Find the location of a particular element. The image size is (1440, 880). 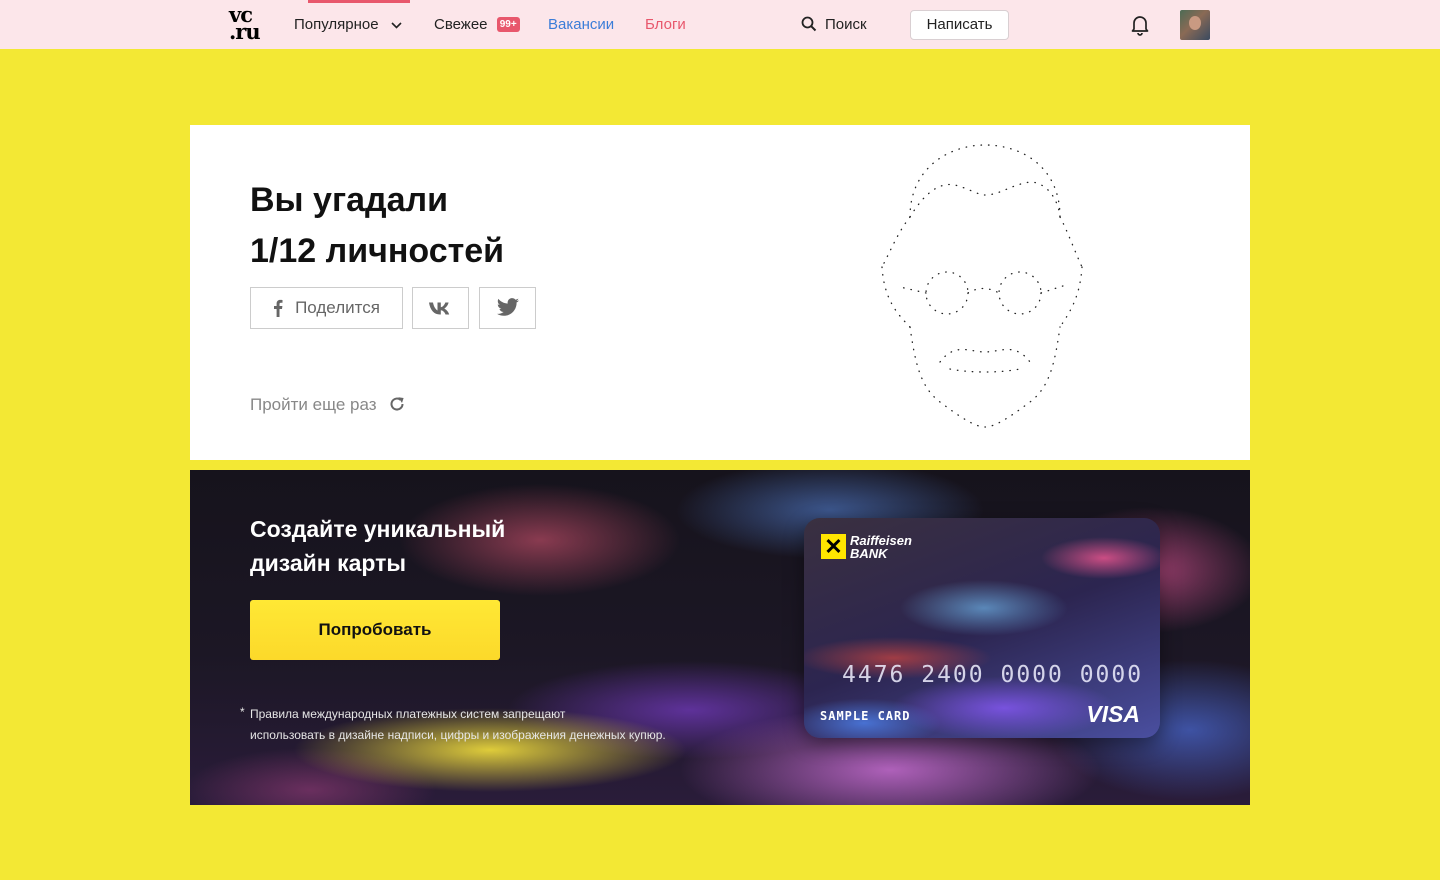

retry-quiz-link: Пройти еще раз is located at coordinates (327, 405).